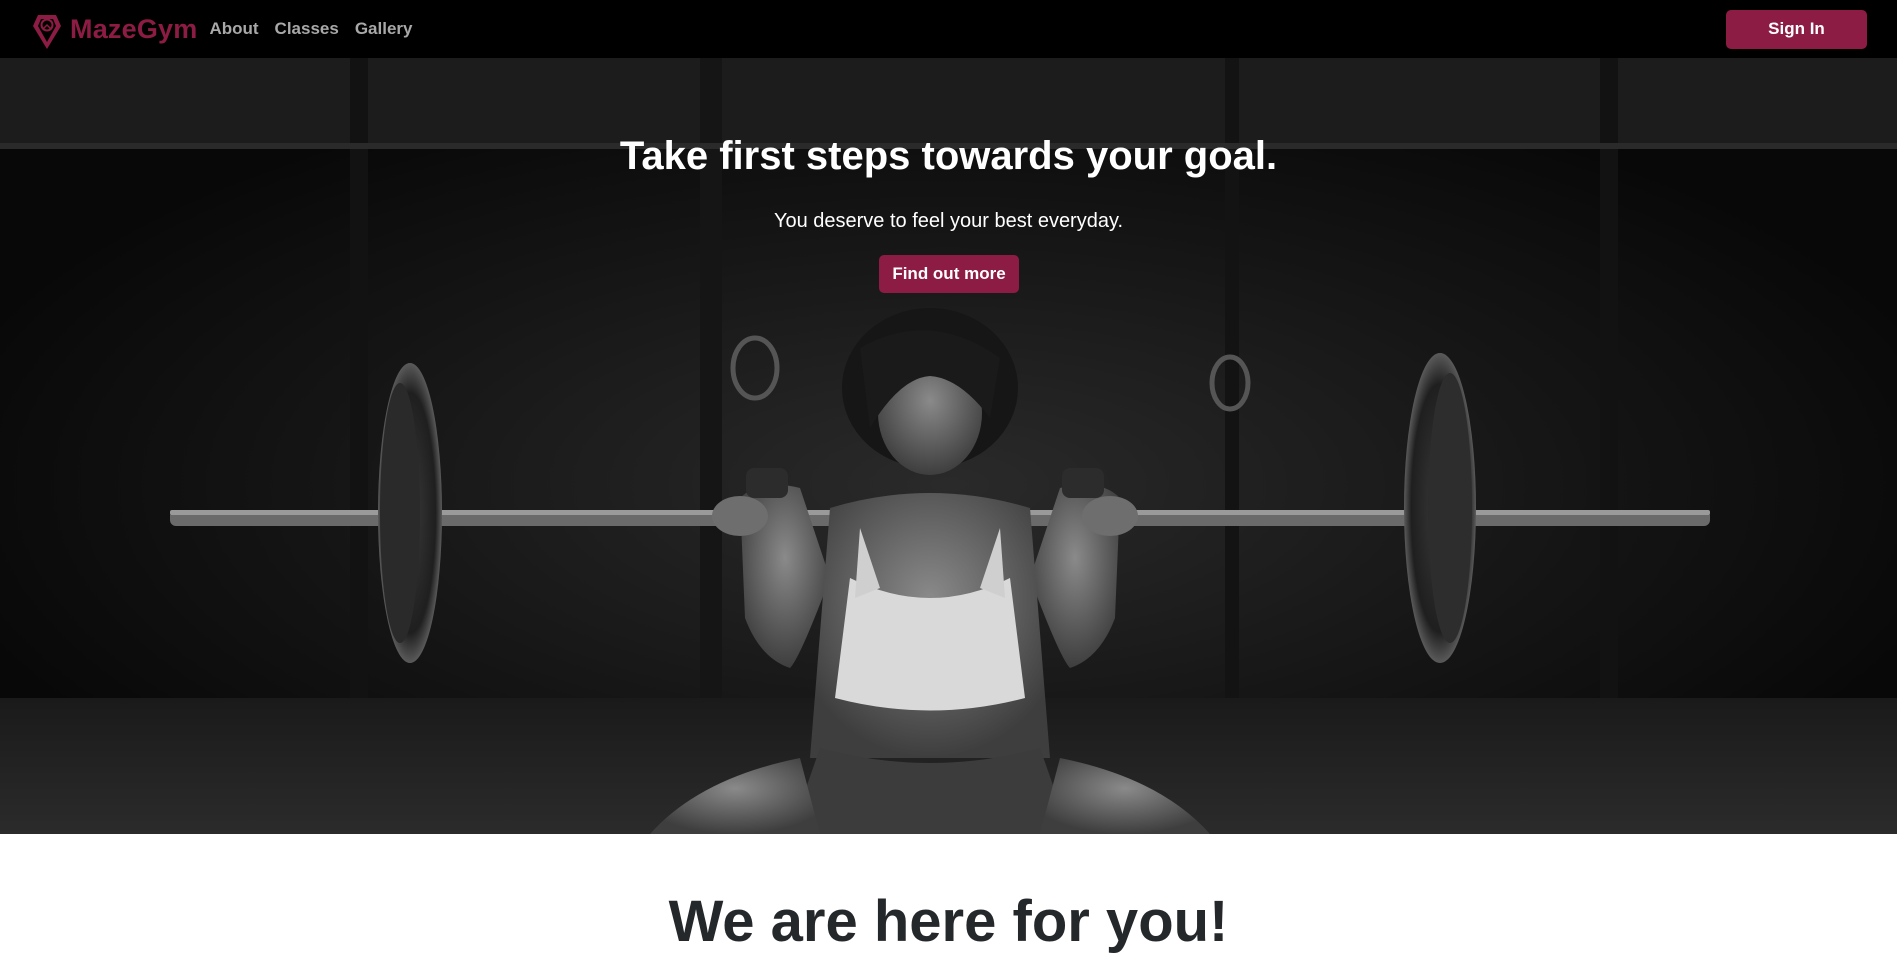  I want to click on map-pin-gem-icon, so click(47, 32).